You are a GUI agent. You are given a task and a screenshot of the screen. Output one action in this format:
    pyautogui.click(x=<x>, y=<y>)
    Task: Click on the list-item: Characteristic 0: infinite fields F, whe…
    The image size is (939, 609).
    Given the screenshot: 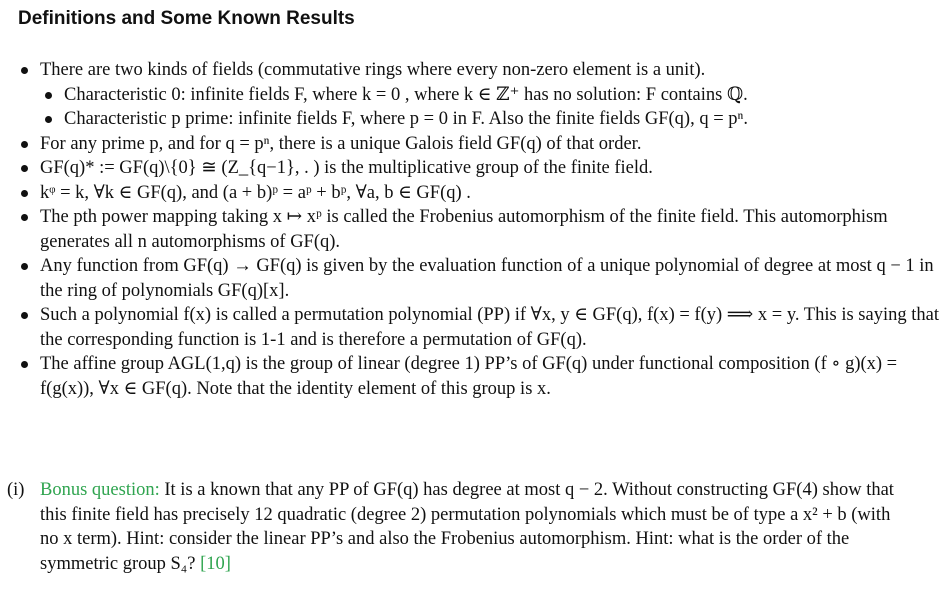 What is the action you would take?
    pyautogui.click(x=469, y=95)
    